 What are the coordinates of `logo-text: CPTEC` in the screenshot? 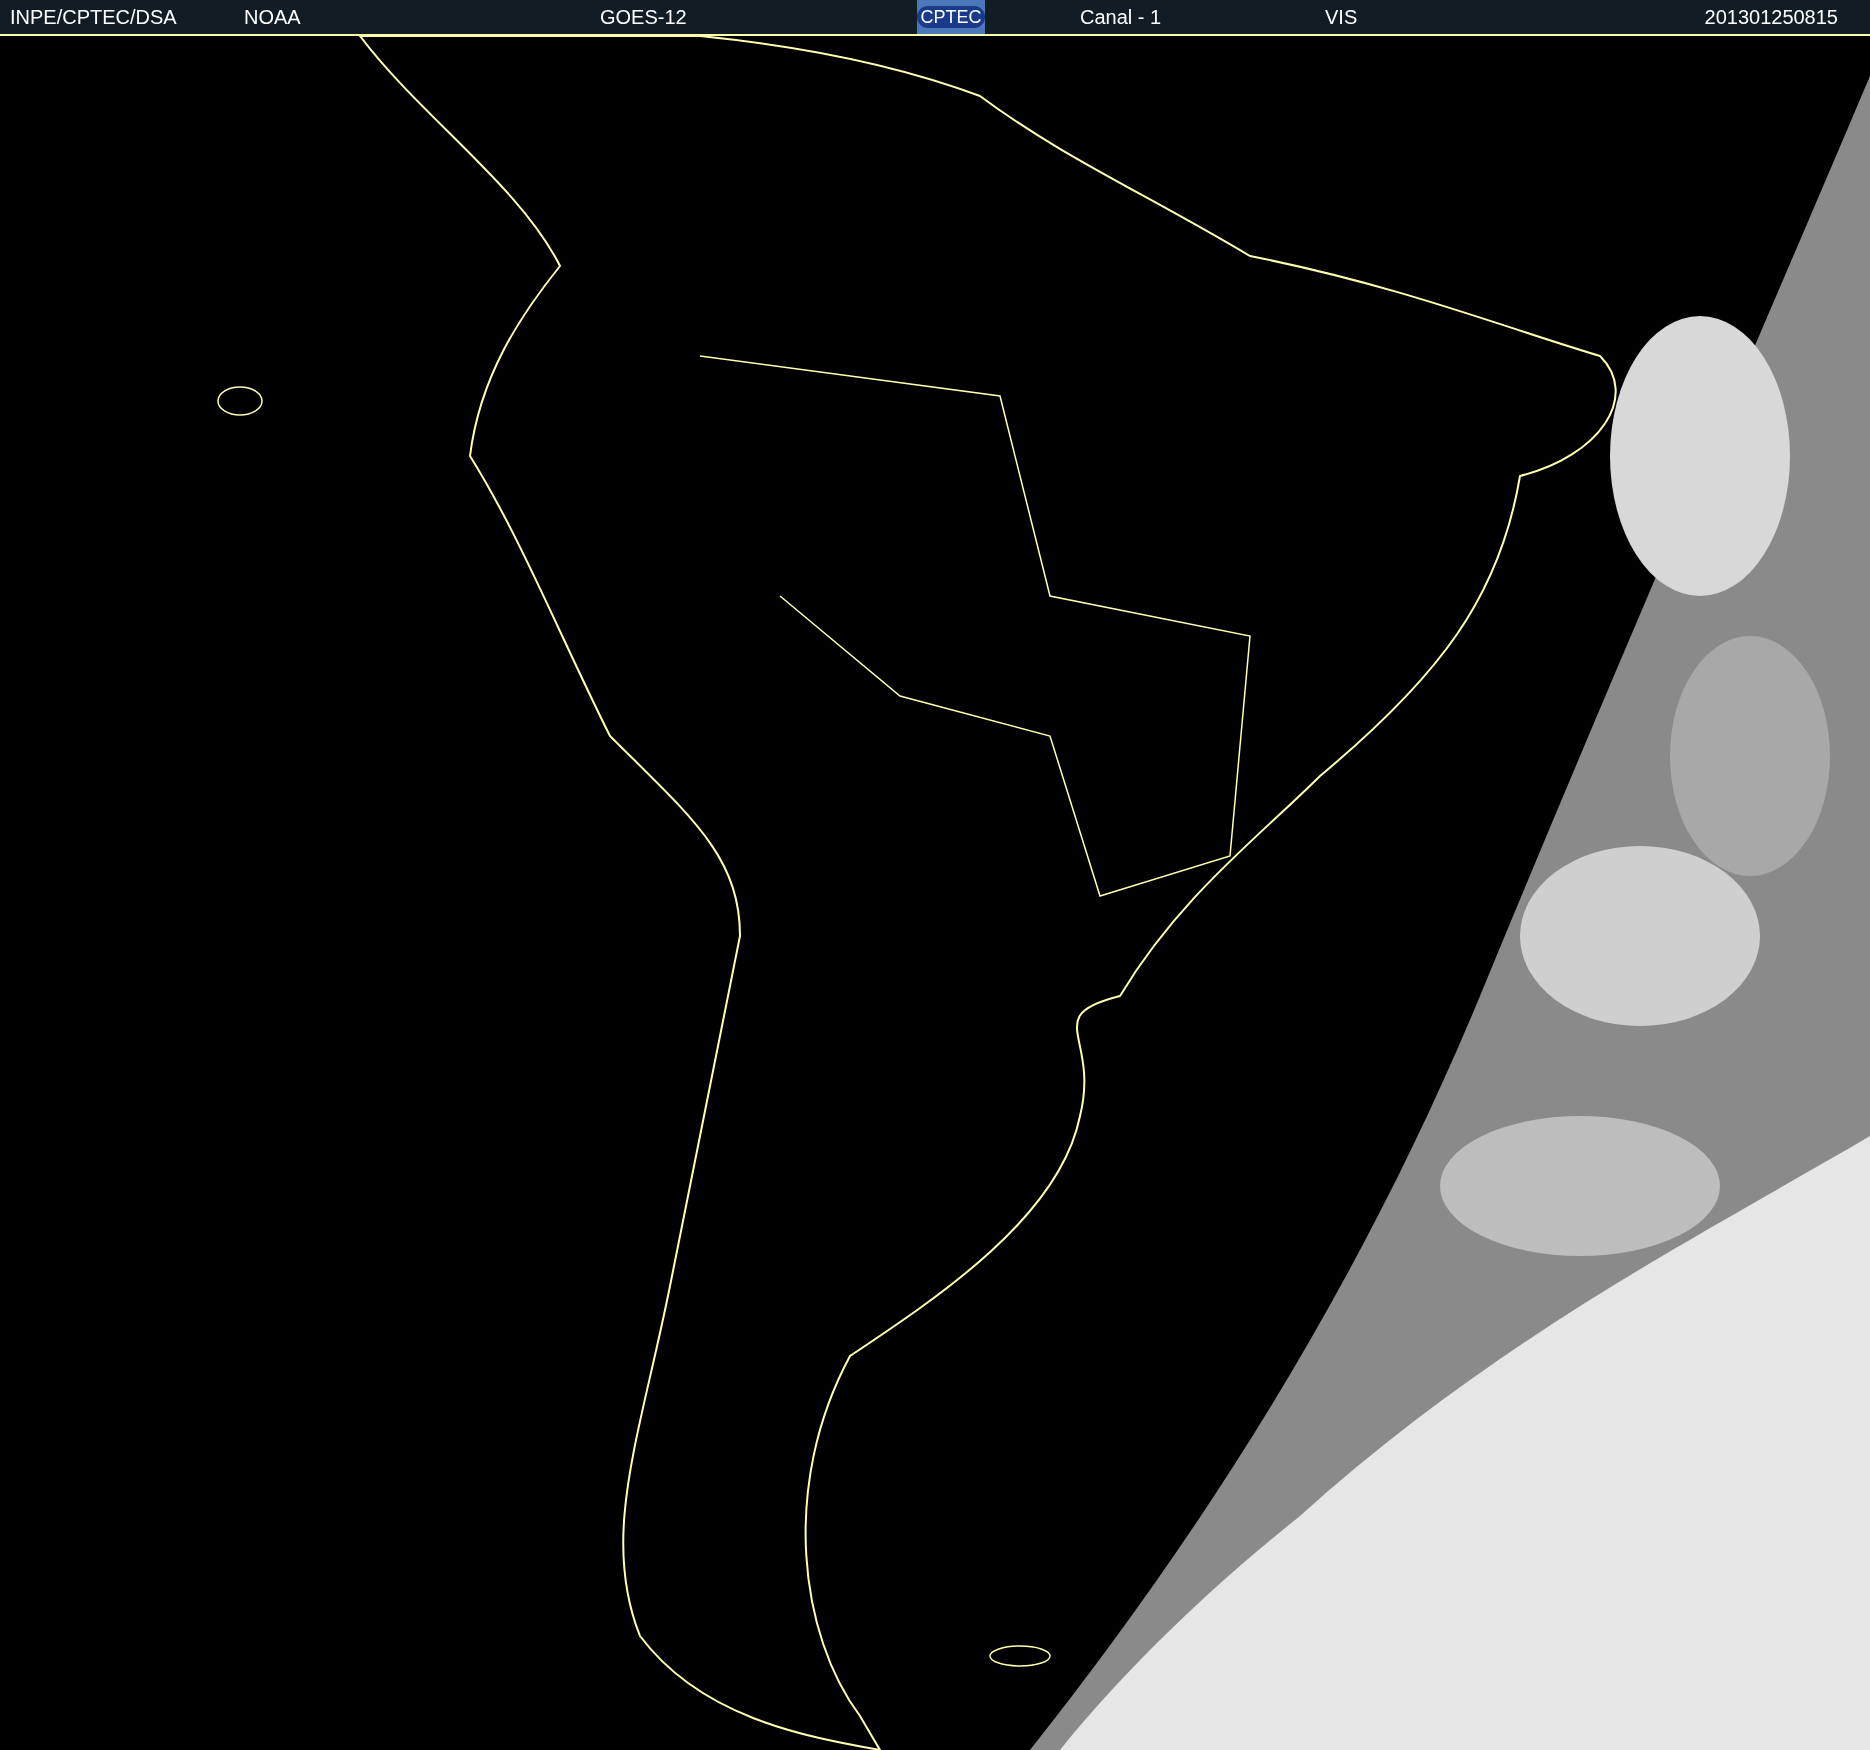 It's located at (951, 17).